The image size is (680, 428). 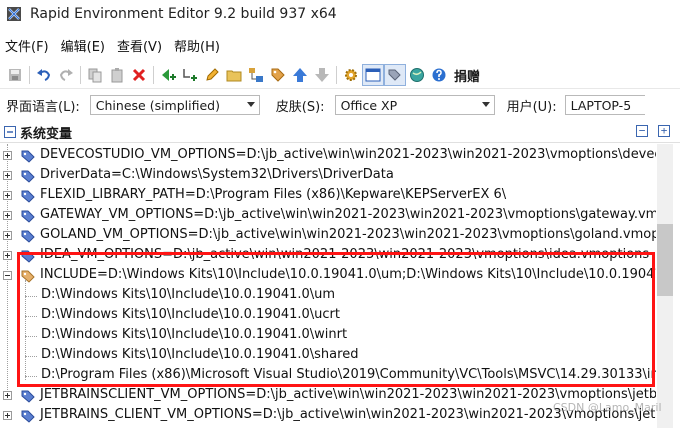 I want to click on watermark: CSDN @Lamo_Maril, so click(x=607, y=407).